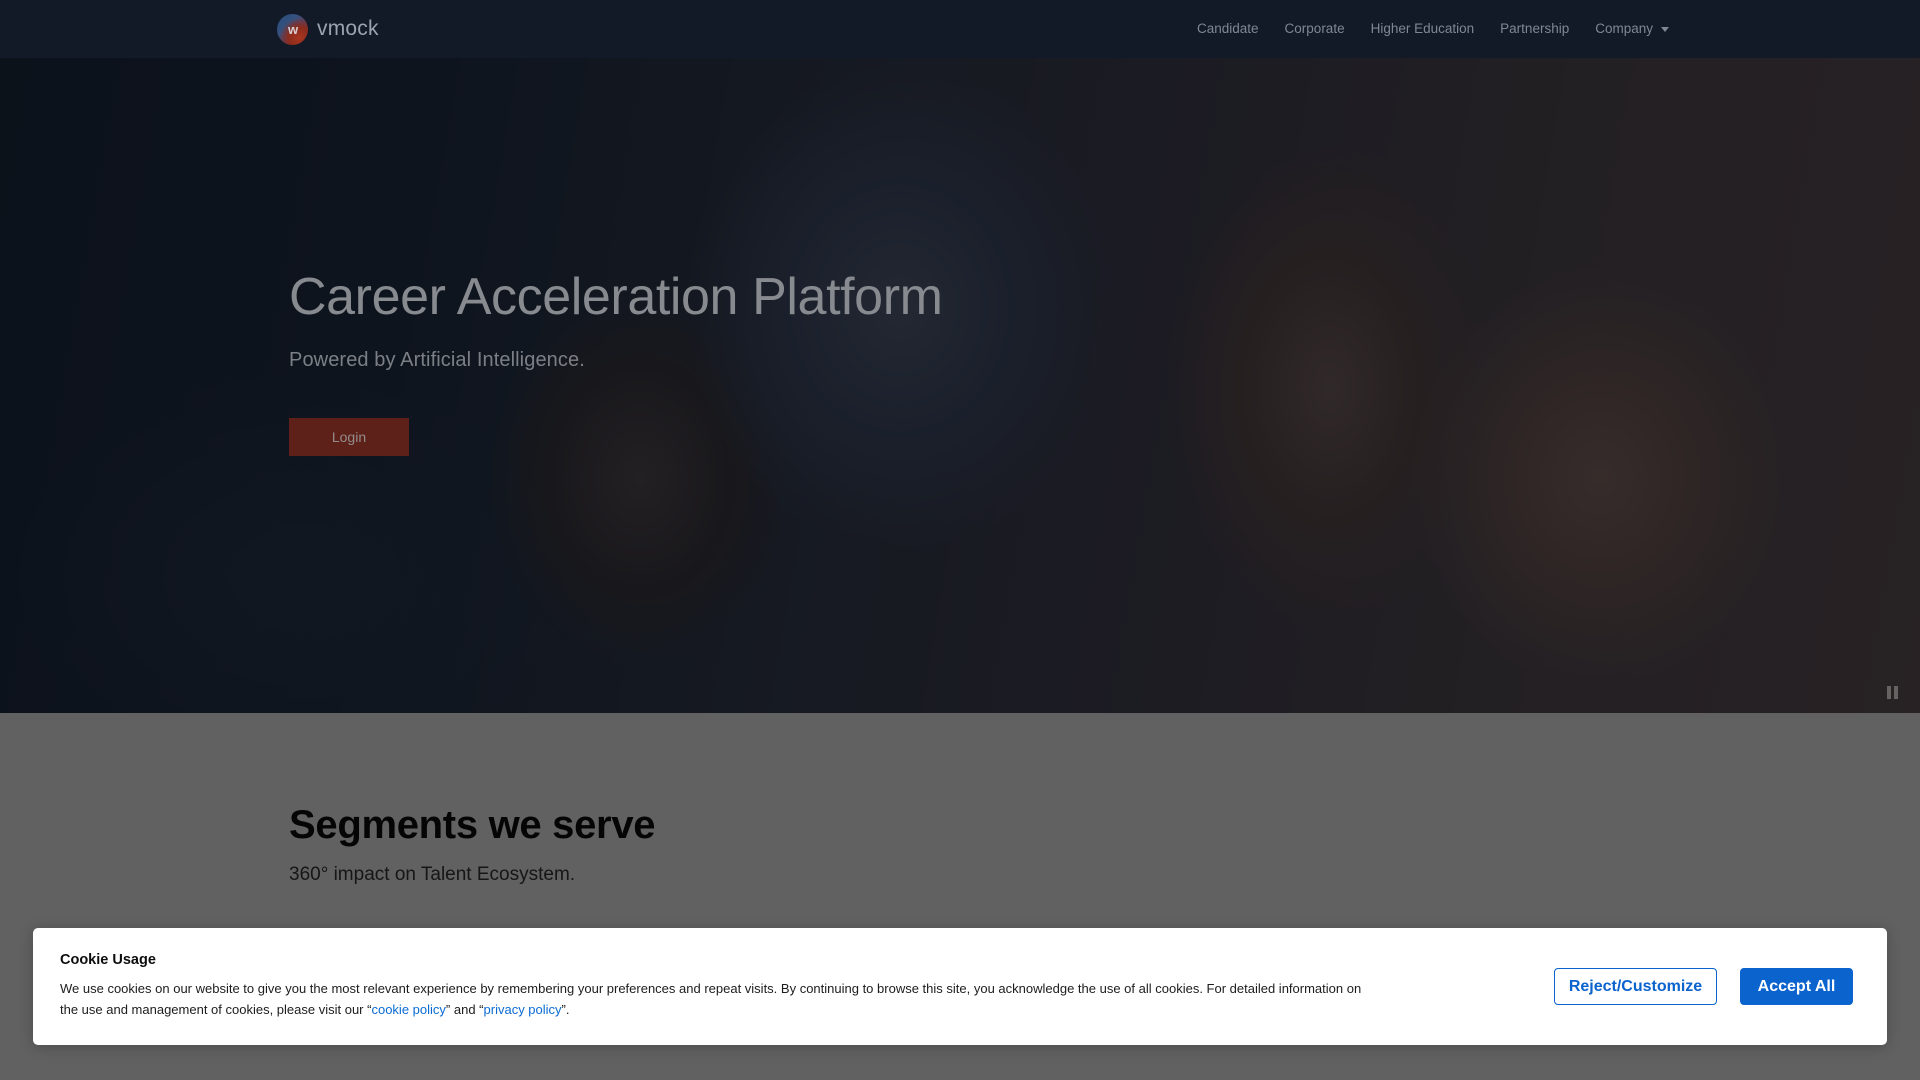 The image size is (1920, 1080). I want to click on chevron-down-icon, so click(1665, 29).